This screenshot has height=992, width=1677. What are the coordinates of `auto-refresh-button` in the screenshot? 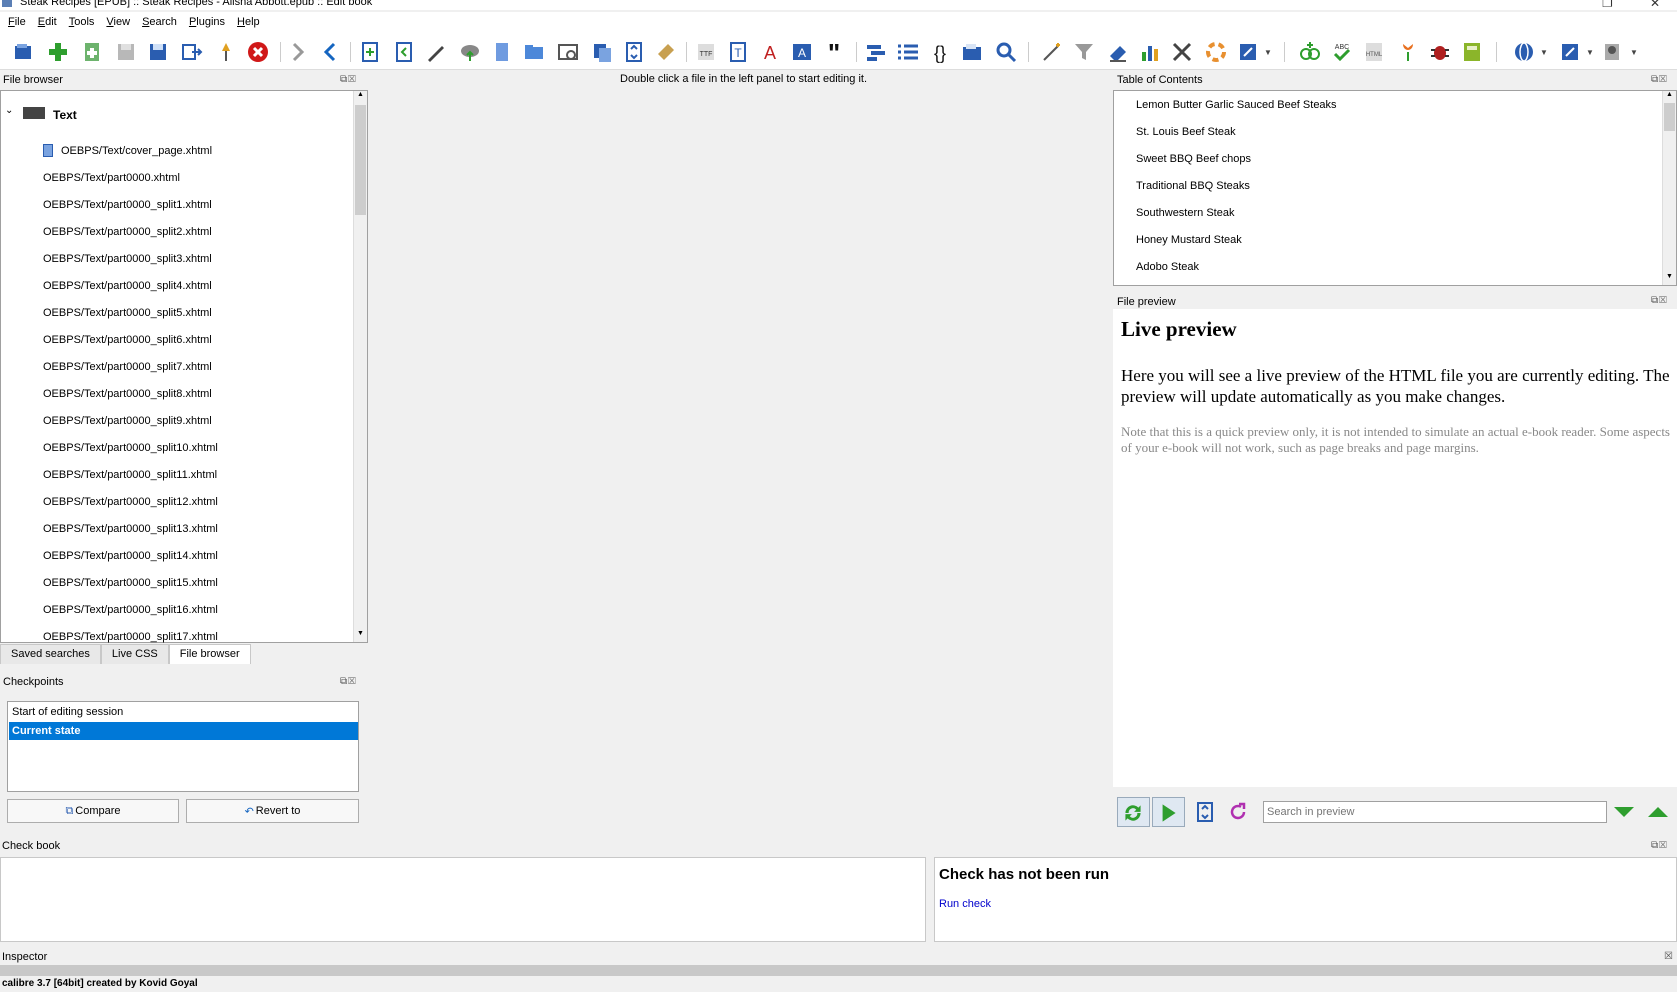 It's located at (1133, 812).